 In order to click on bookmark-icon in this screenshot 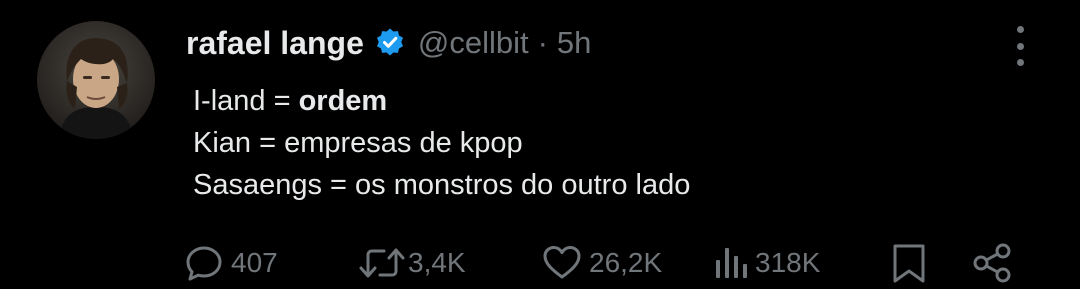, I will do `click(909, 263)`.